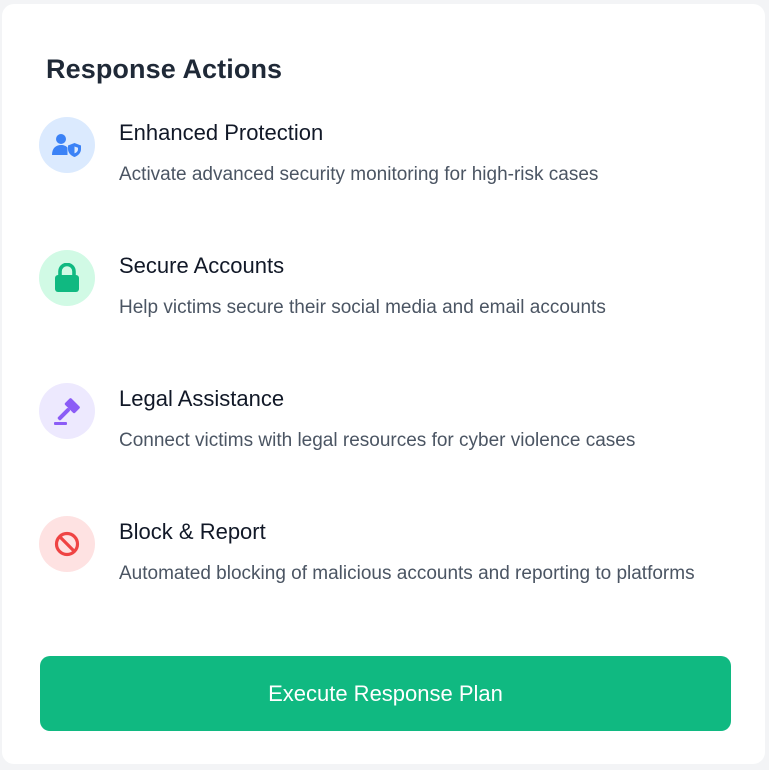 This screenshot has height=770, width=769. Describe the element at coordinates (192, 531) in the screenshot. I see `action-title: Block & Report` at that location.